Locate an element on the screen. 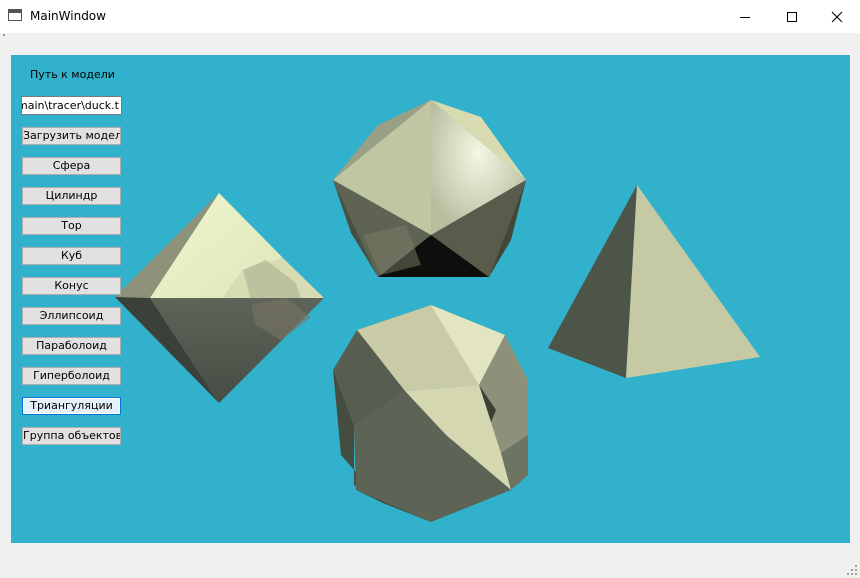 The image size is (860, 578). size-grip-icon is located at coordinates (852, 570).